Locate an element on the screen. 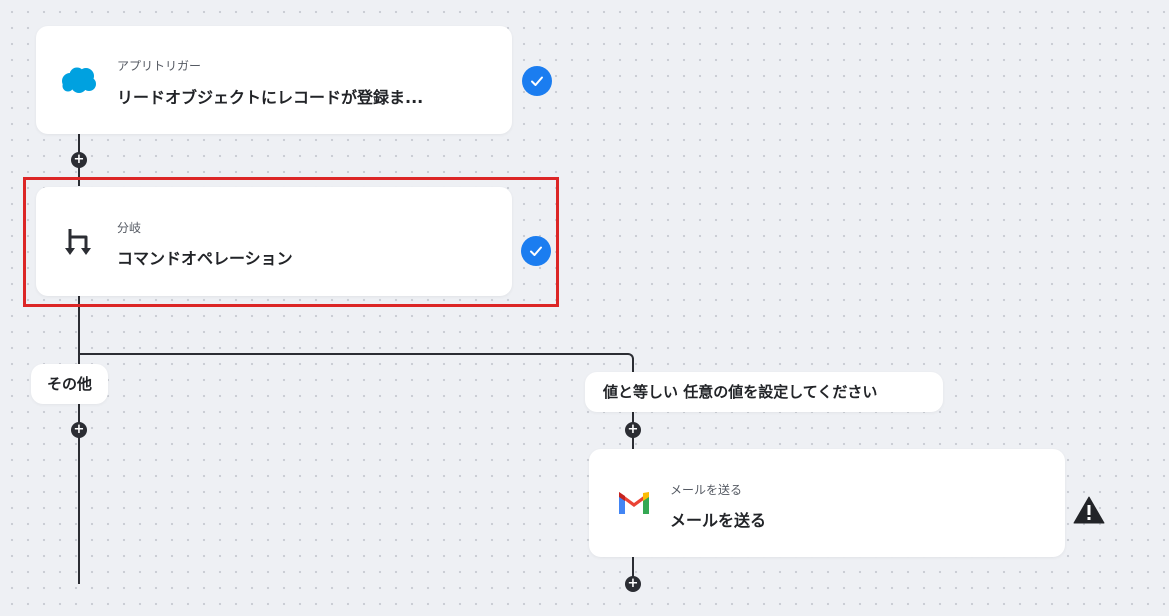 The width and height of the screenshot is (1169, 616). branch-label-other: その他 is located at coordinates (70, 384).